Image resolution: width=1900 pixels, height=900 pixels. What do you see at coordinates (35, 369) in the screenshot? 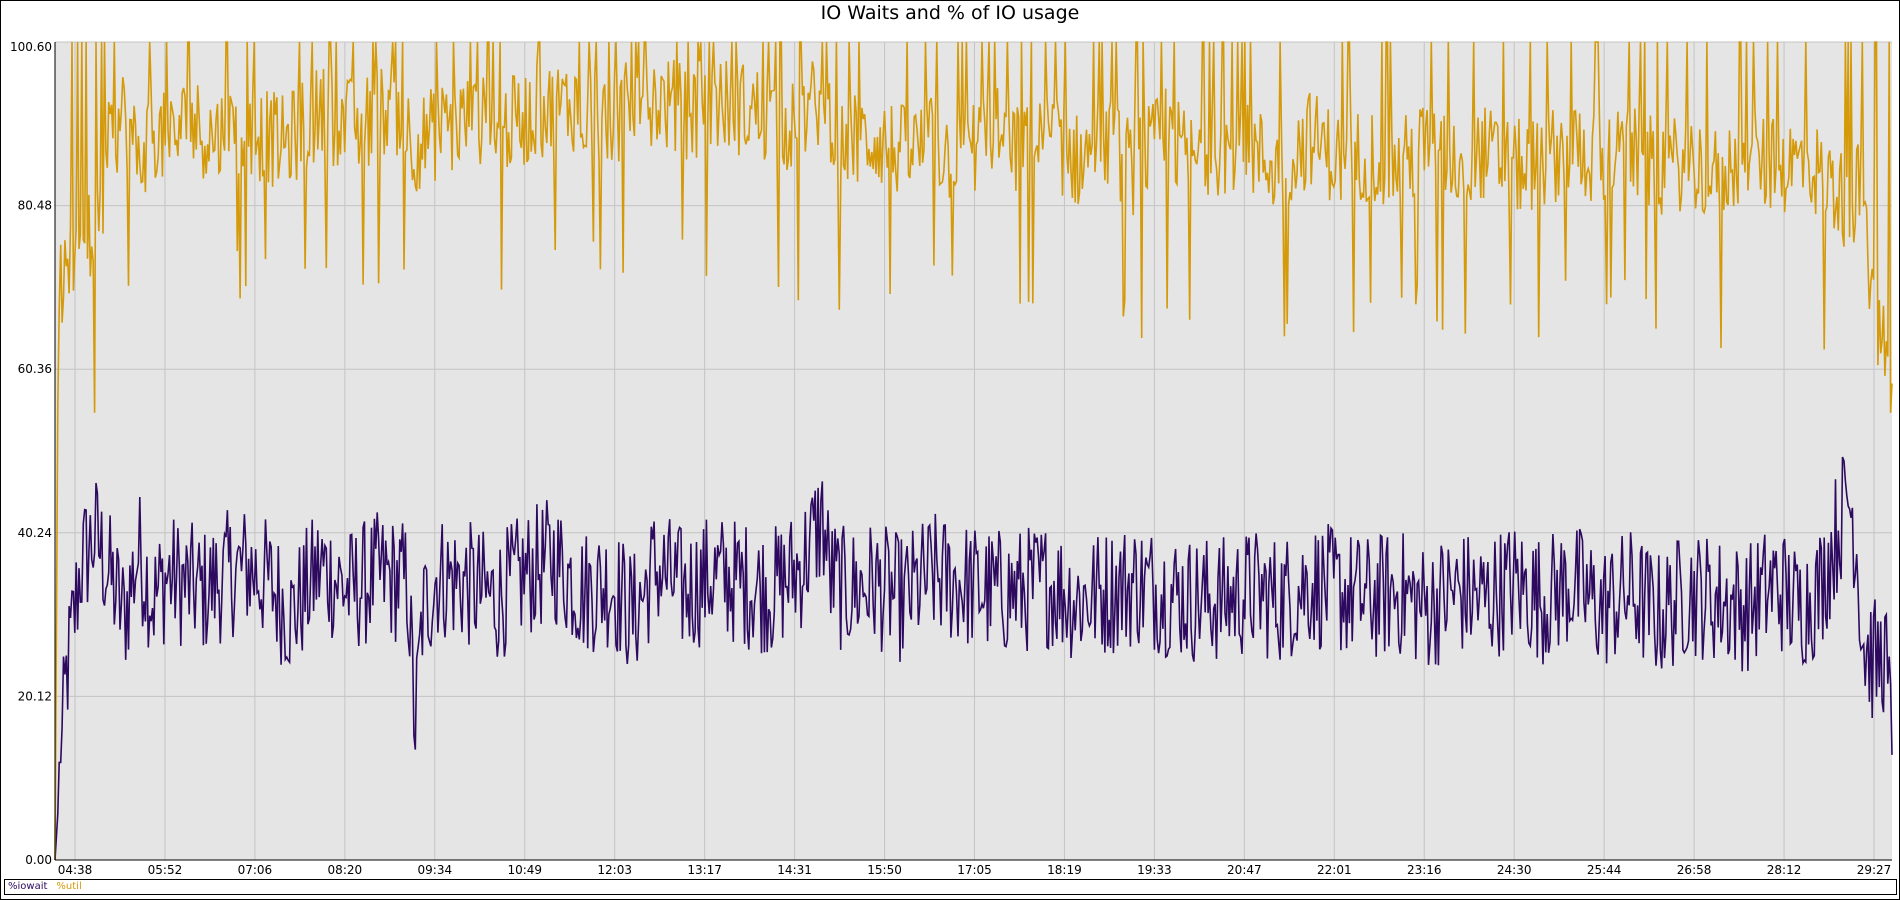
I see `y-tick-label: 60.36` at bounding box center [35, 369].